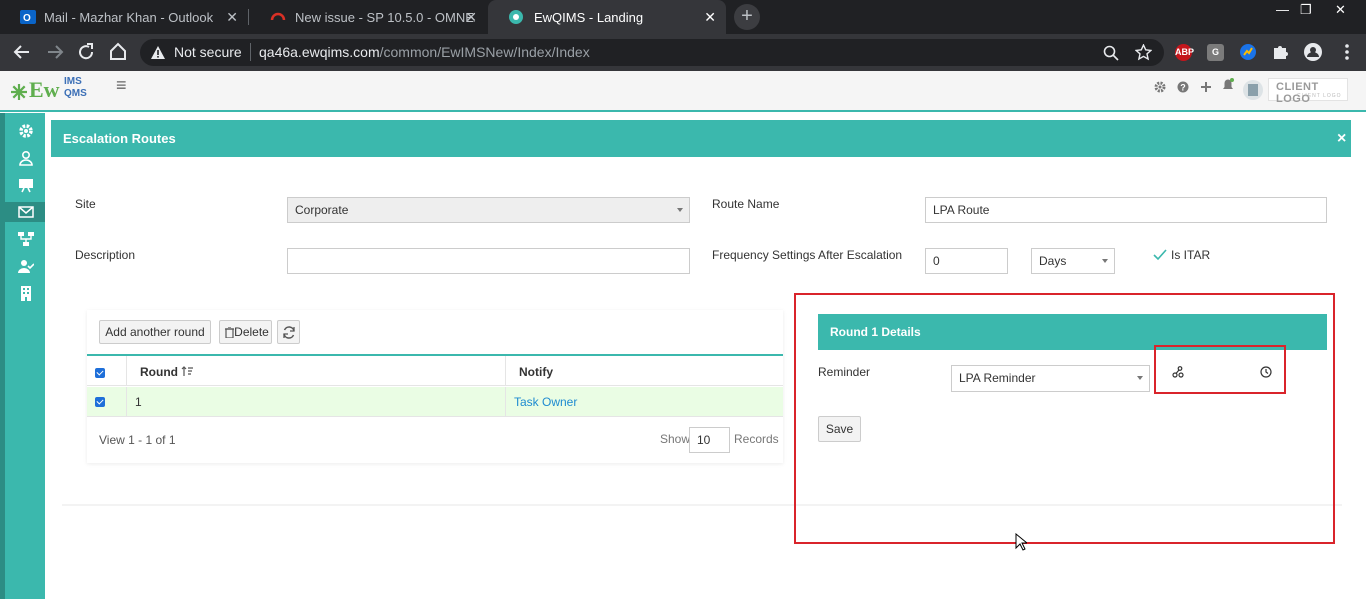 This screenshot has width=1366, height=599. Describe the element at coordinates (26, 266) in the screenshot. I see `sidebar-user-check-icon` at that location.